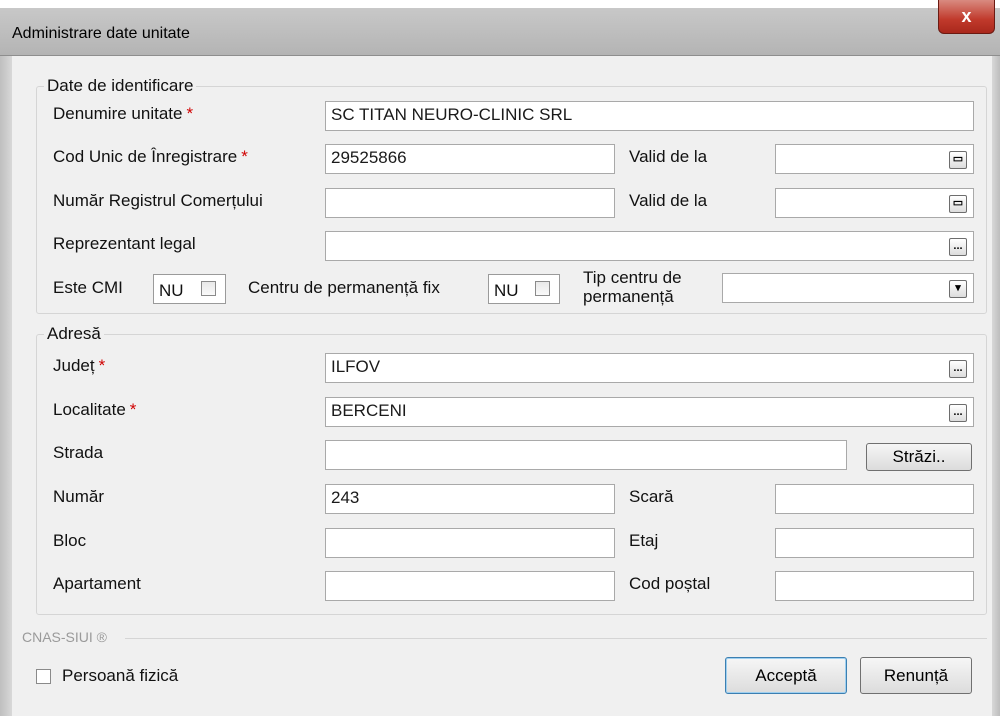  What do you see at coordinates (66, 637) in the screenshot?
I see `brand-label: CNAS-SIUI ®` at bounding box center [66, 637].